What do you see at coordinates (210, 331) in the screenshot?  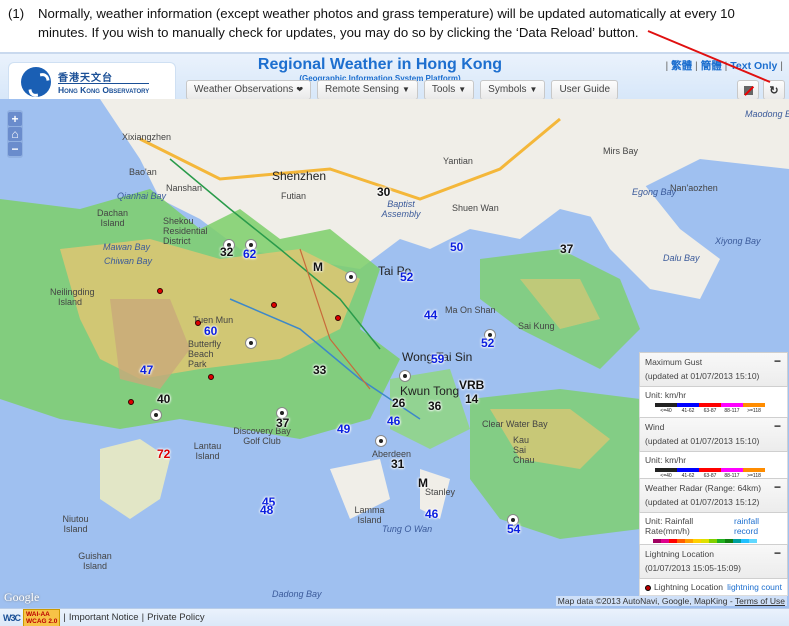 I see `wind-reading: 60` at bounding box center [210, 331].